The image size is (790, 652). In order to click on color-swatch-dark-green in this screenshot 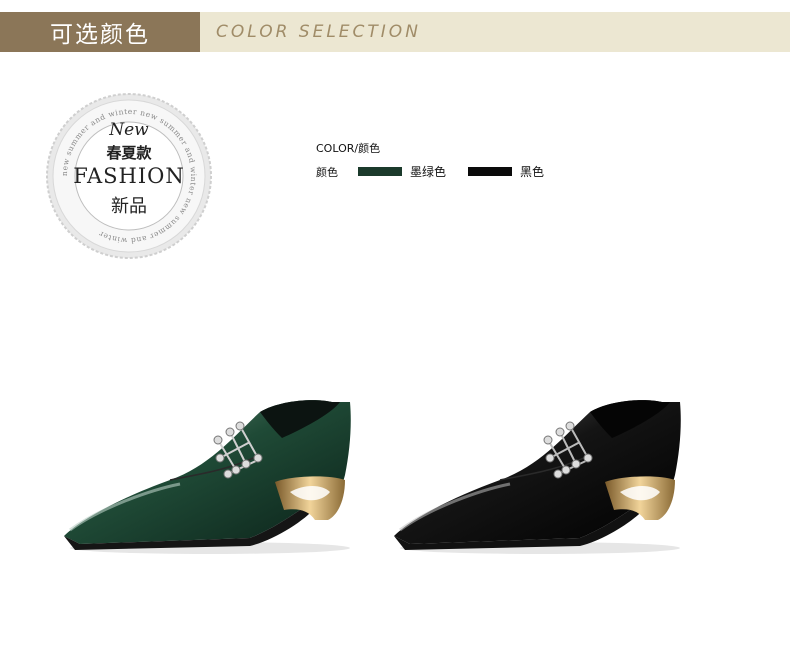, I will do `click(380, 171)`.